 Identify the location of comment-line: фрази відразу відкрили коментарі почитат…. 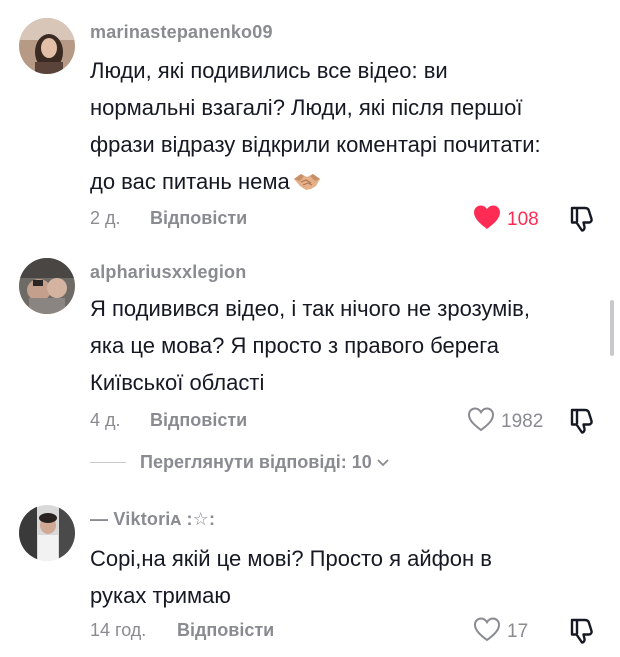
(315, 144).